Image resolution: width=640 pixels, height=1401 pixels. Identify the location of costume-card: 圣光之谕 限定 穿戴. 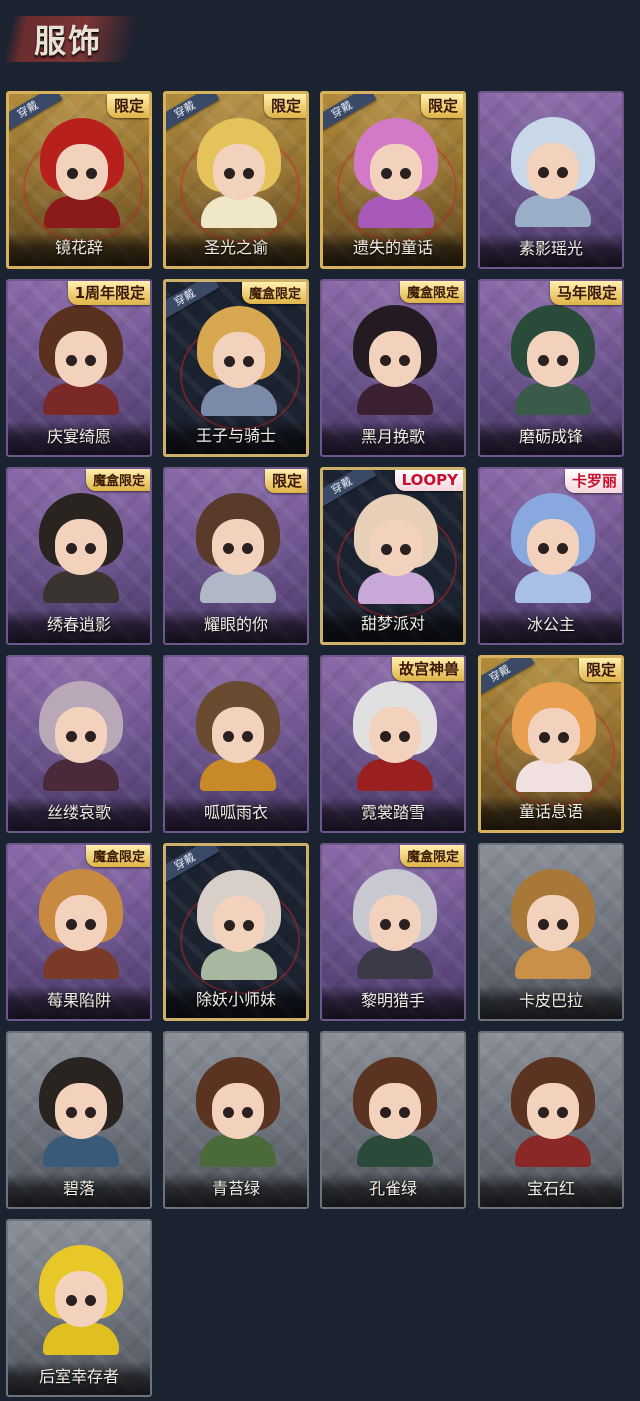
(236, 180).